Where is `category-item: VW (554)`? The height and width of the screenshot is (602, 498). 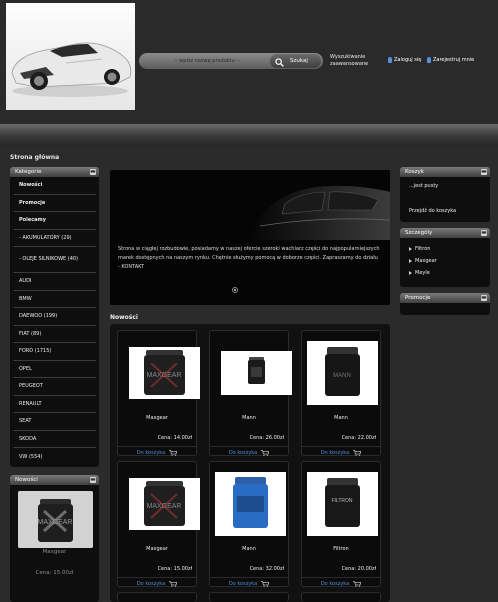
category-item: VW (554) is located at coordinates (54, 457).